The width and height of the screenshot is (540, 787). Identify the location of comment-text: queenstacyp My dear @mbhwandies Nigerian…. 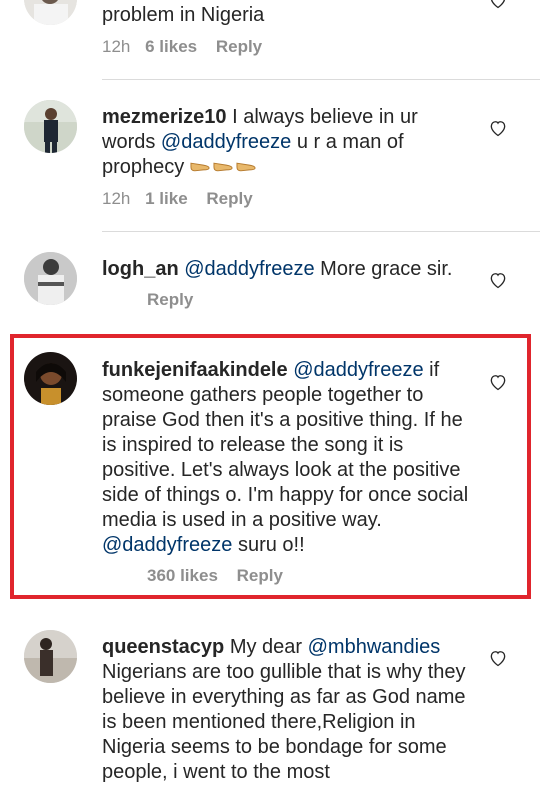
(288, 710).